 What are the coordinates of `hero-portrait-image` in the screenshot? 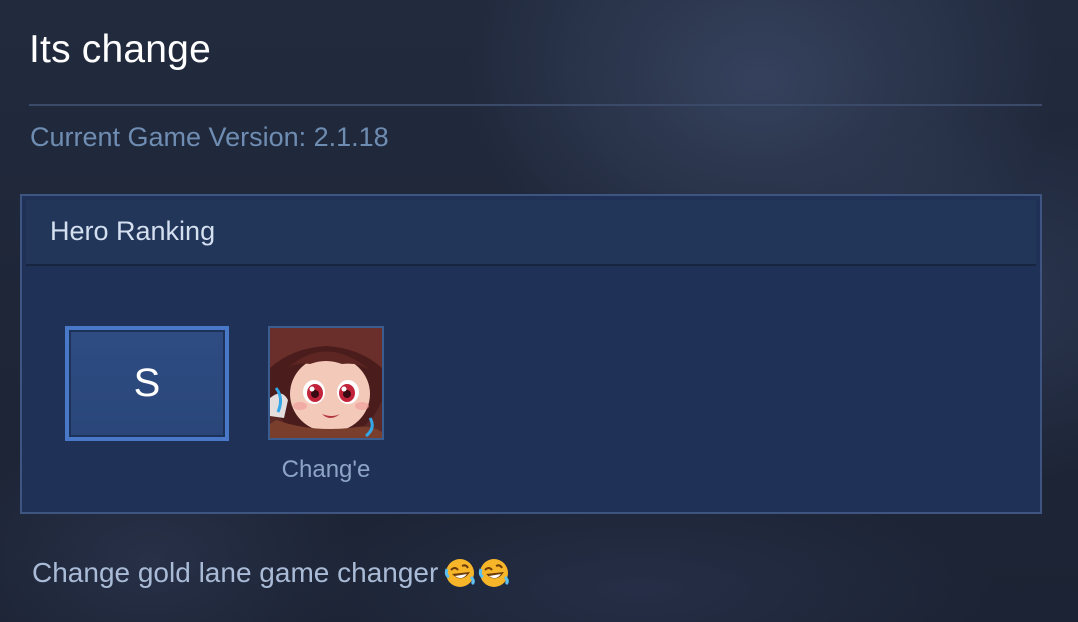 It's located at (326, 383).